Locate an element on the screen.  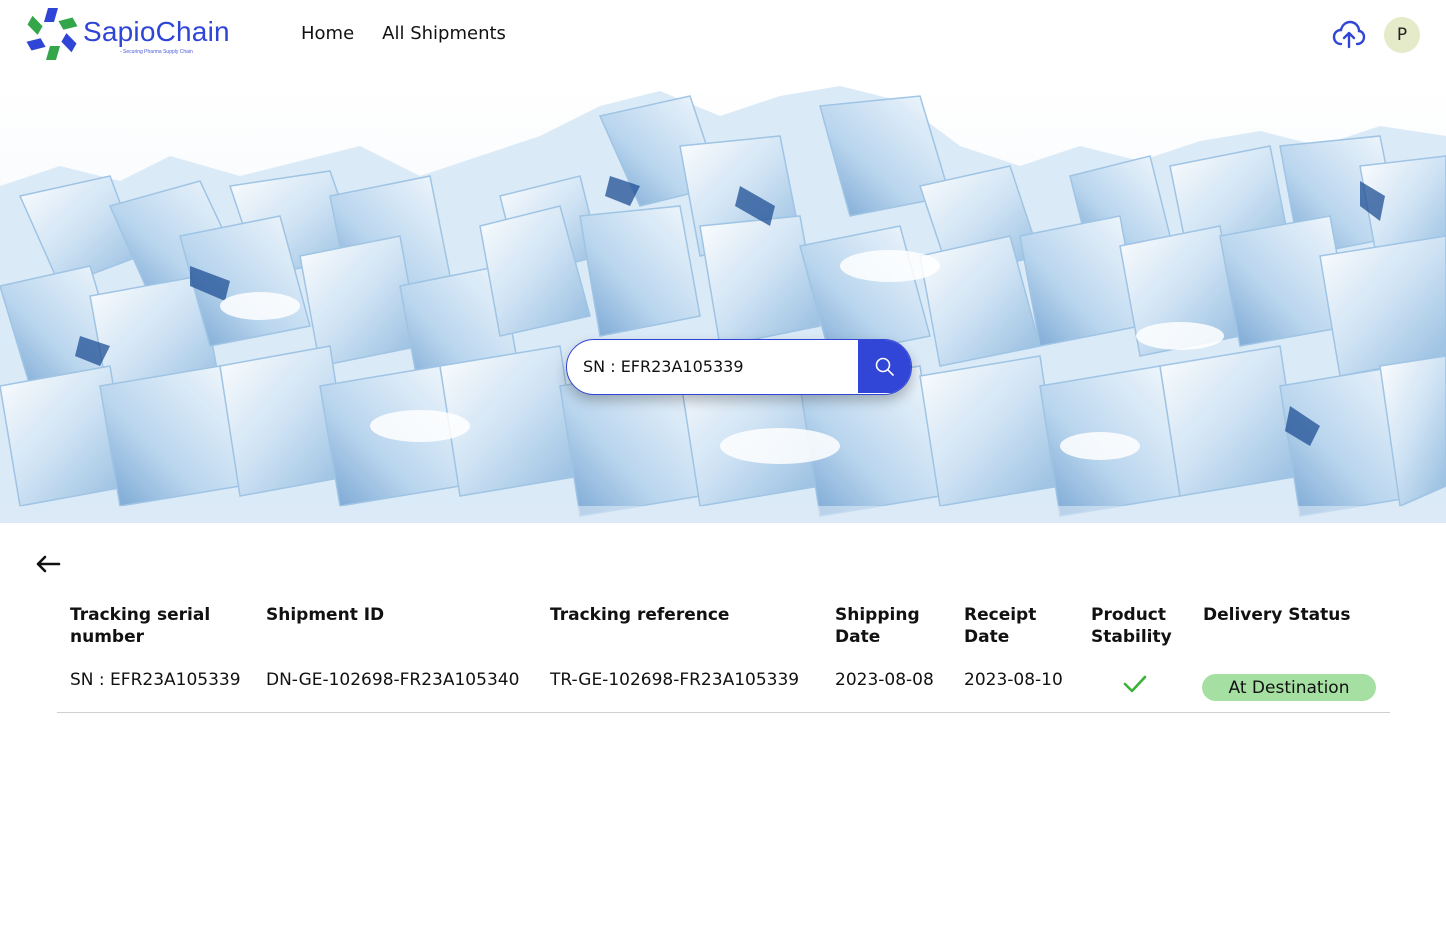
cell-shipping-date: 2023-08-08 is located at coordinates (884, 680).